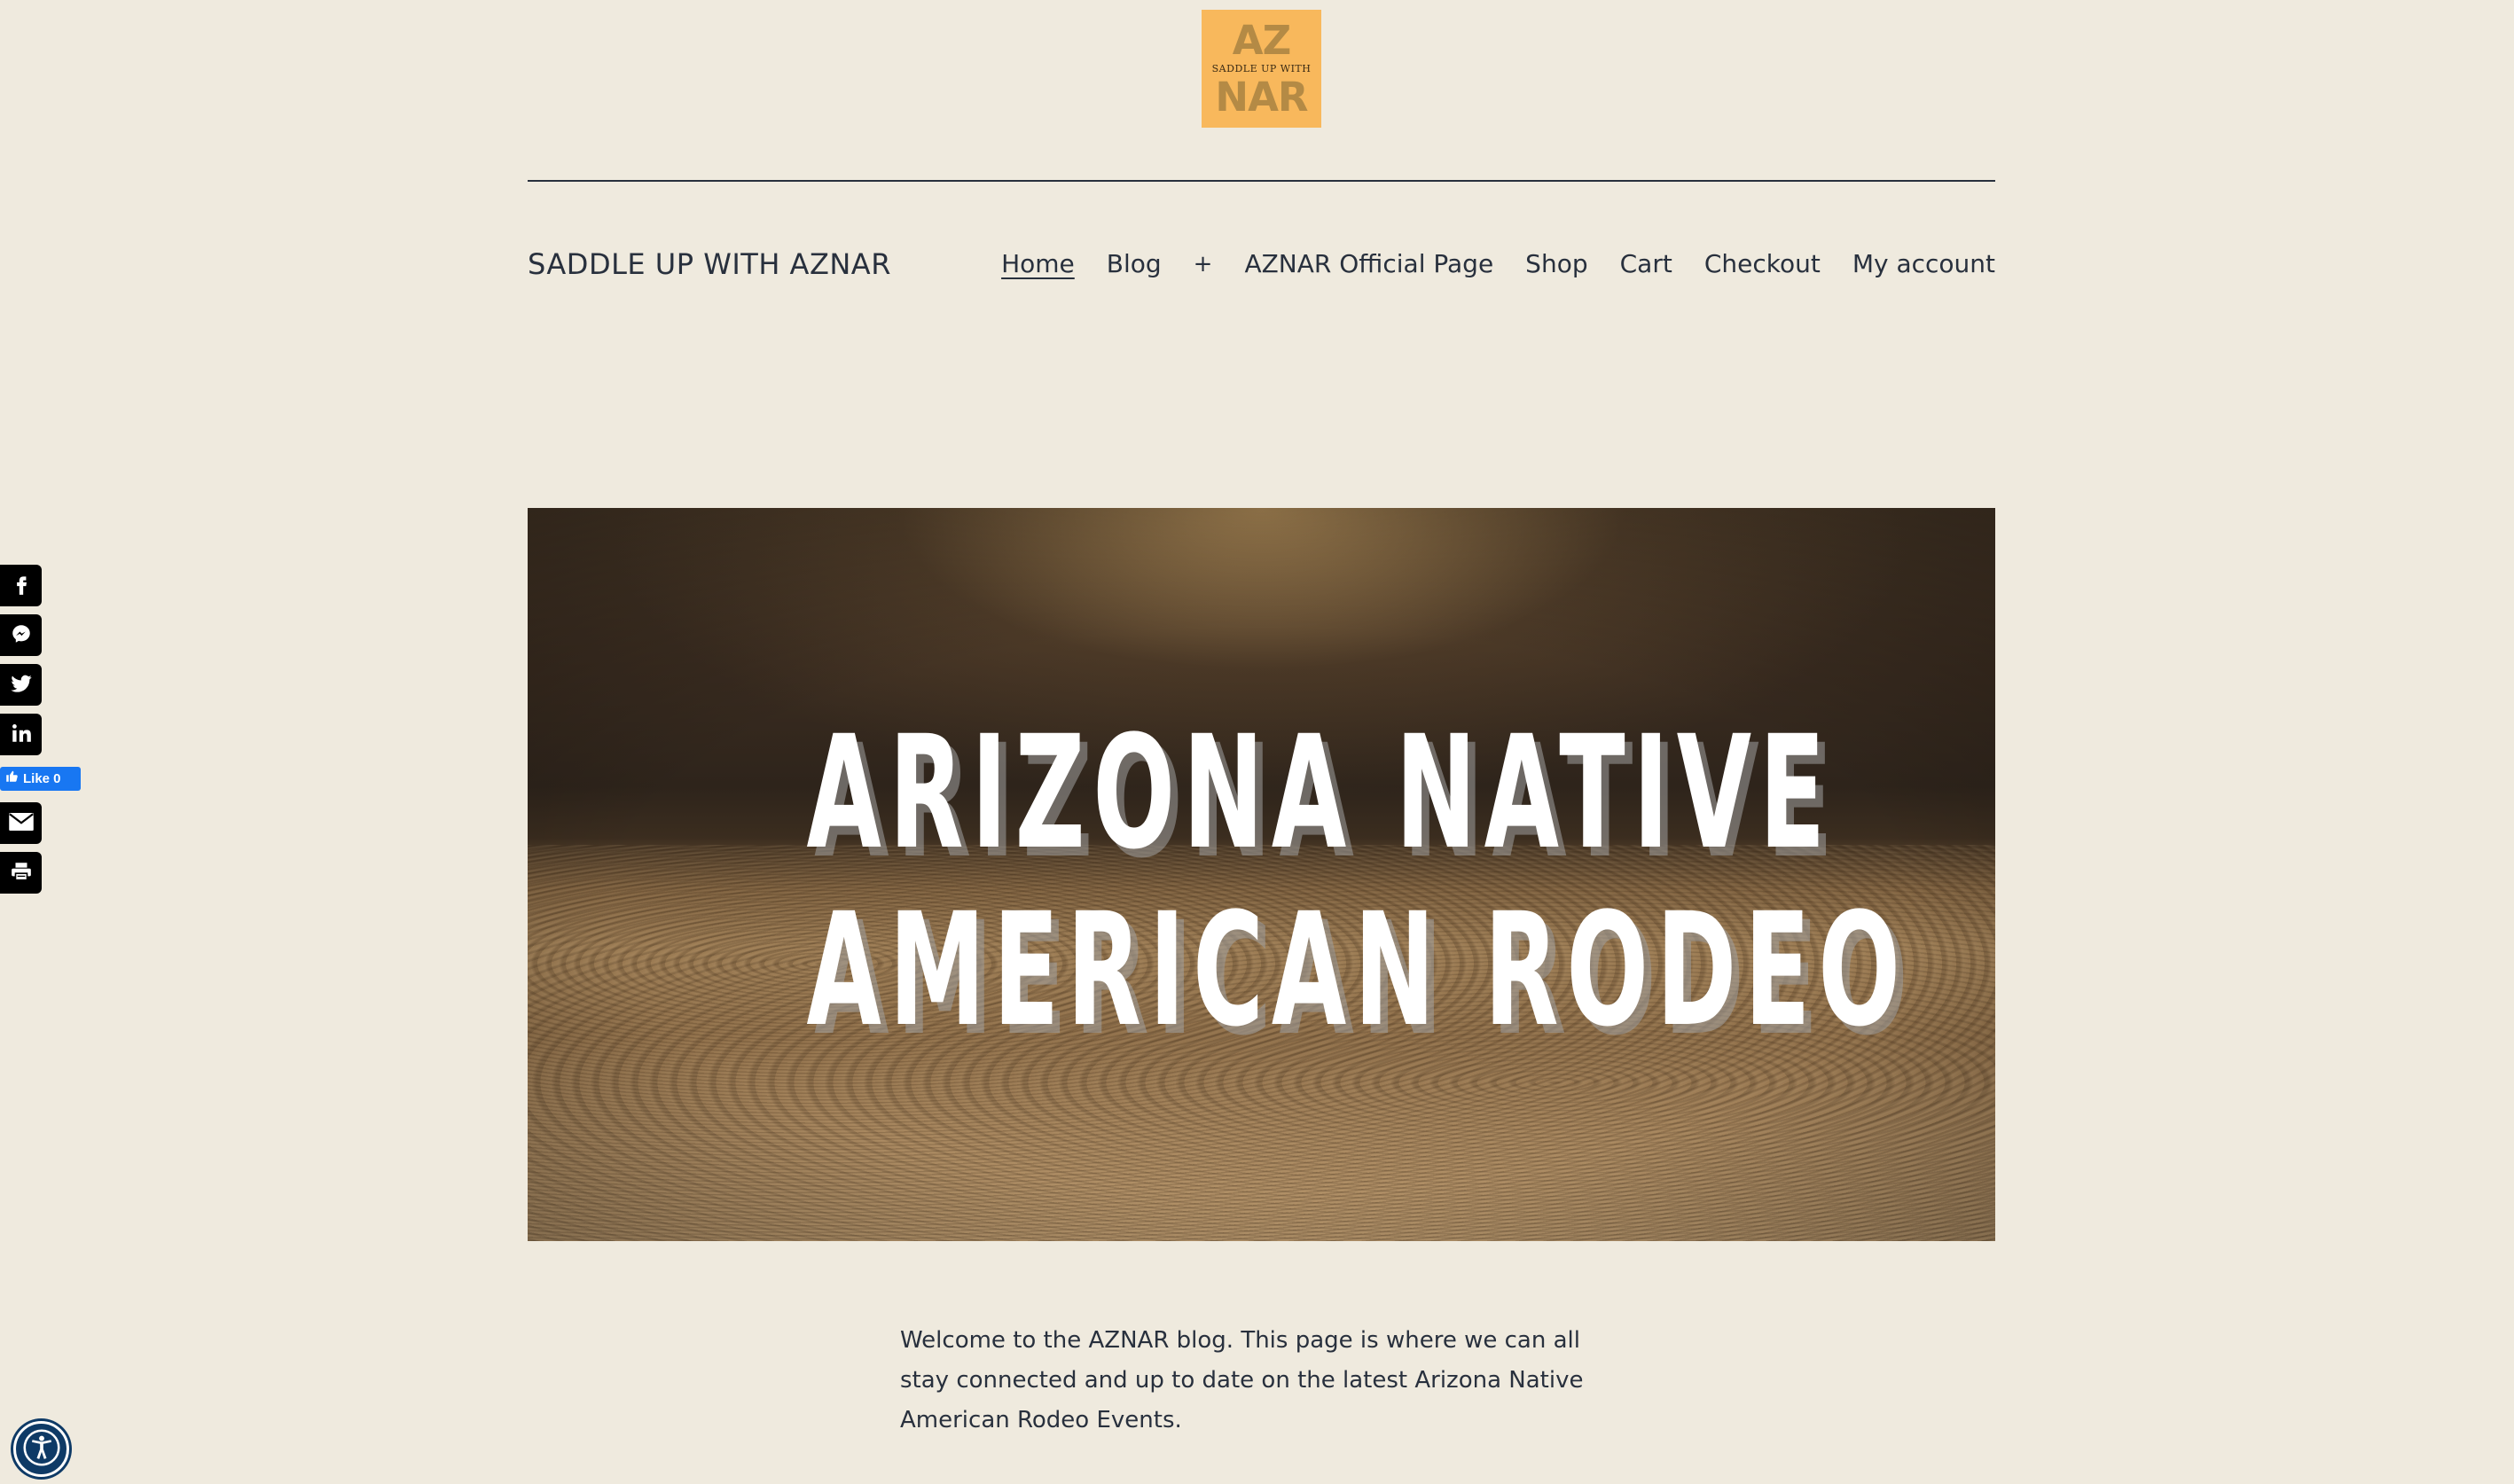 The width and height of the screenshot is (2514, 1484). I want to click on hero-headline-line-1: ARIZONA NATIVE, so click(1320, 793).